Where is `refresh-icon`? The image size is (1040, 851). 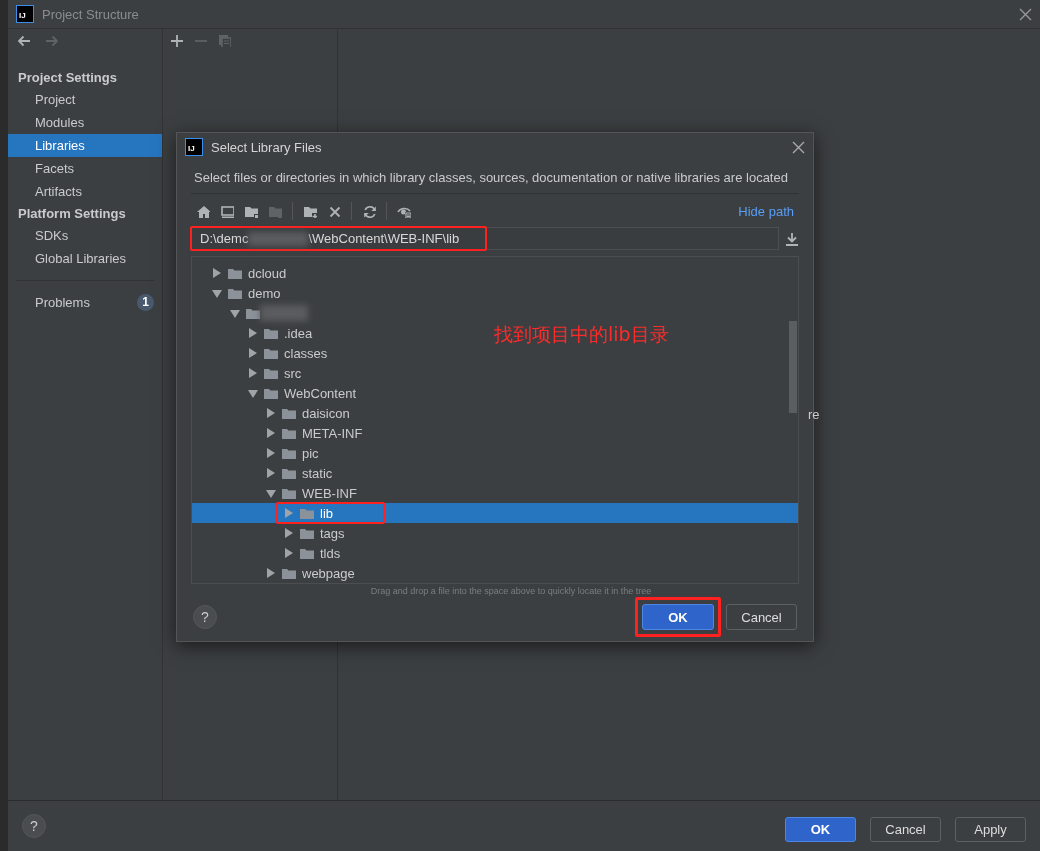
refresh-icon is located at coordinates (369, 211).